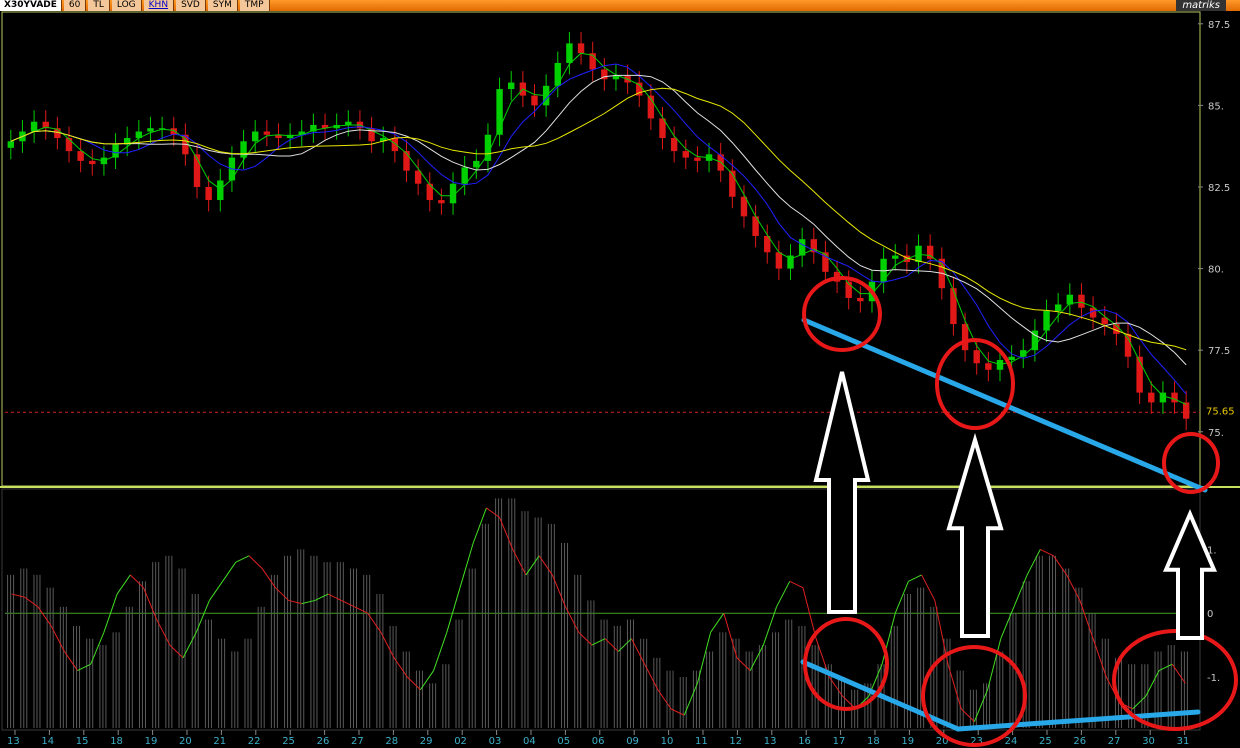 The height and width of the screenshot is (748, 1240). I want to click on toolbar-item-svd: SVD, so click(191, 5).